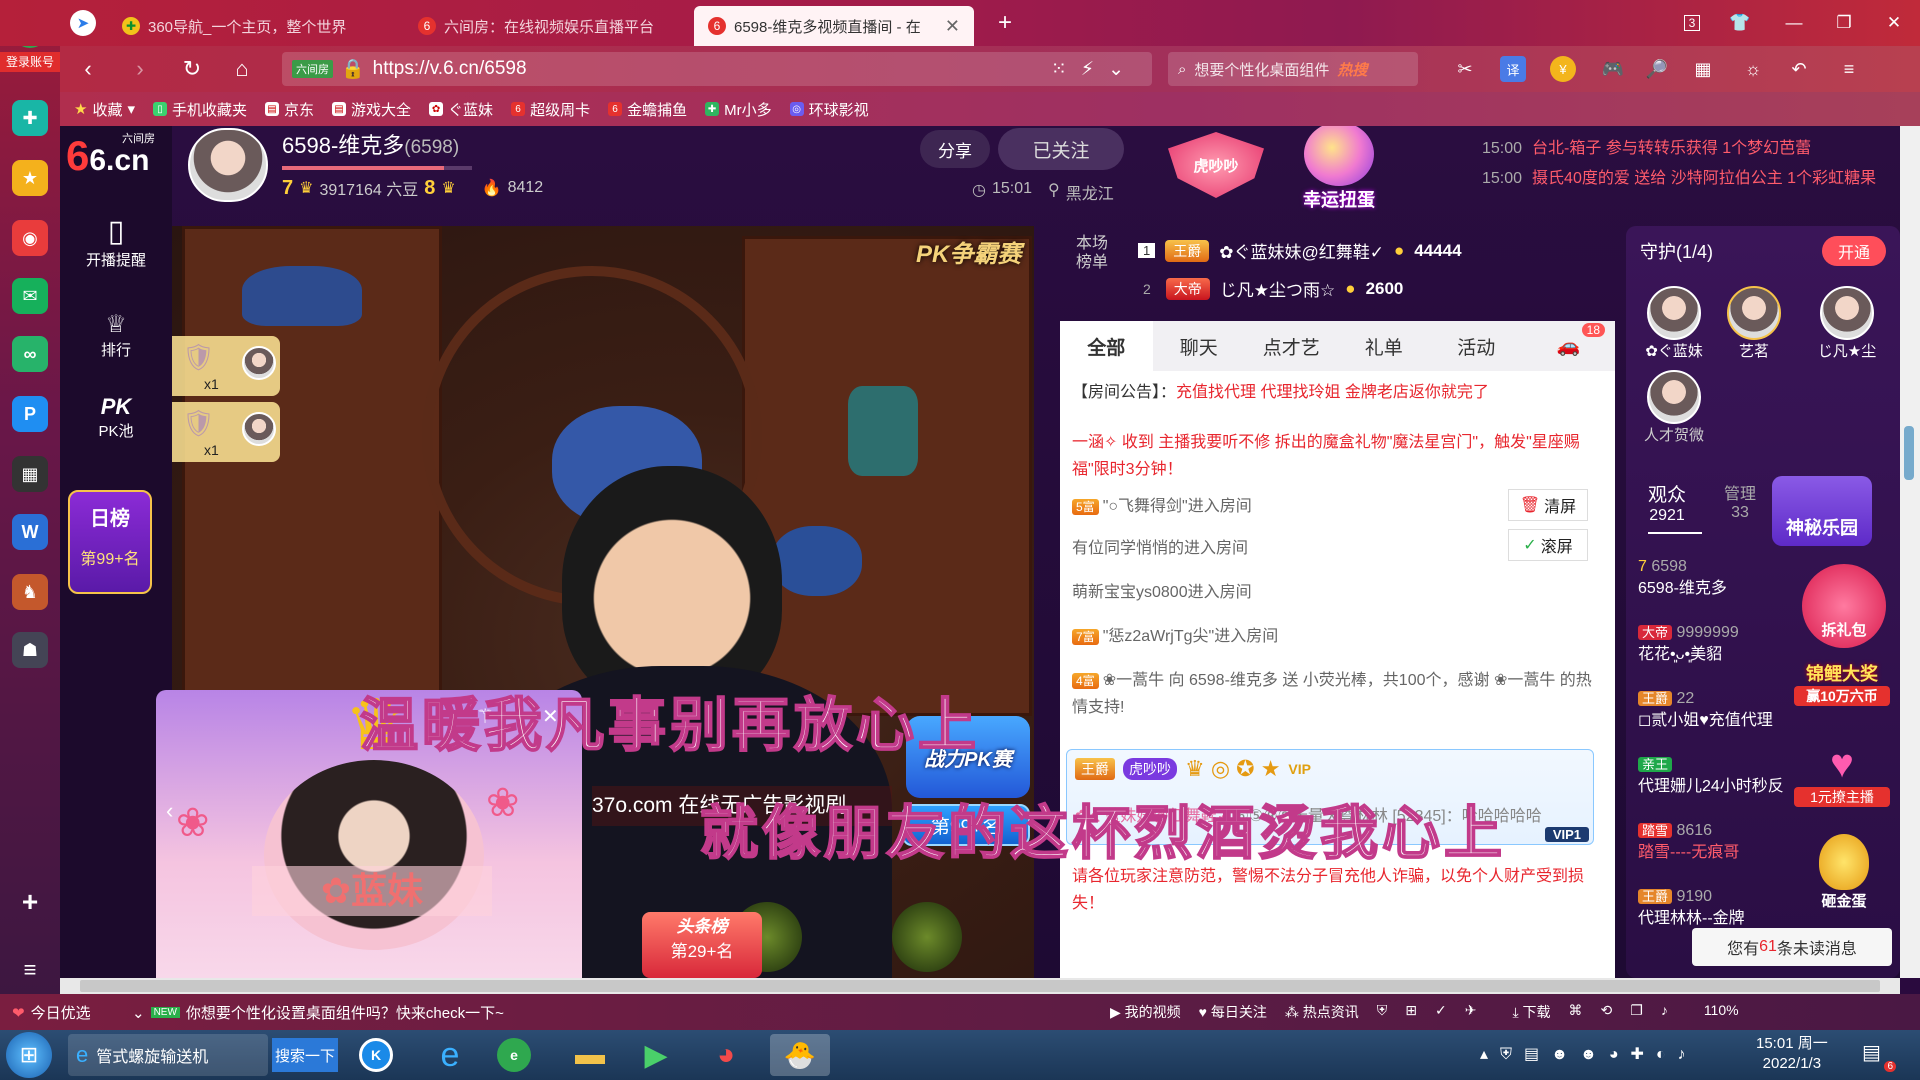  Describe the element at coordinates (305, 1055) in the screenshot. I see `taskbar-search-button: 搜索一下` at that location.